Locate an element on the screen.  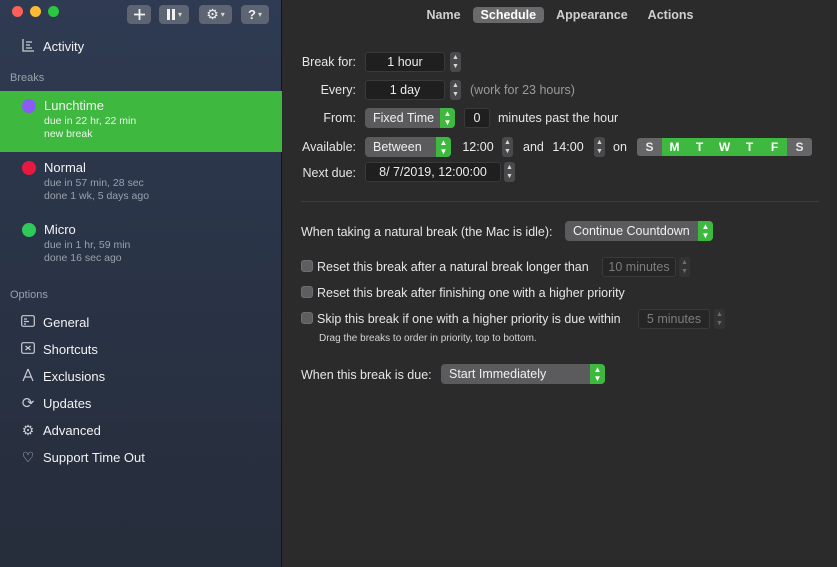
tab-name: Name is located at coordinates (443, 15).